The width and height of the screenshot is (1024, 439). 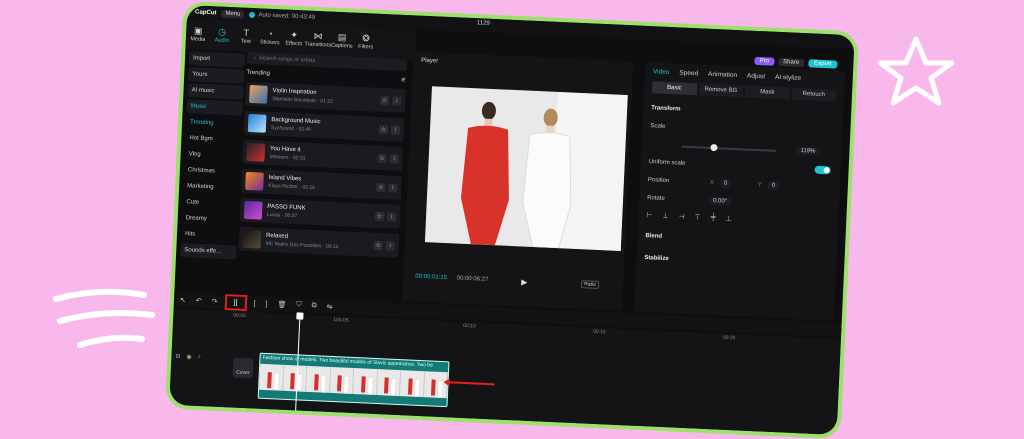 I want to click on tab-filters: ❂ Filters, so click(x=365, y=42).